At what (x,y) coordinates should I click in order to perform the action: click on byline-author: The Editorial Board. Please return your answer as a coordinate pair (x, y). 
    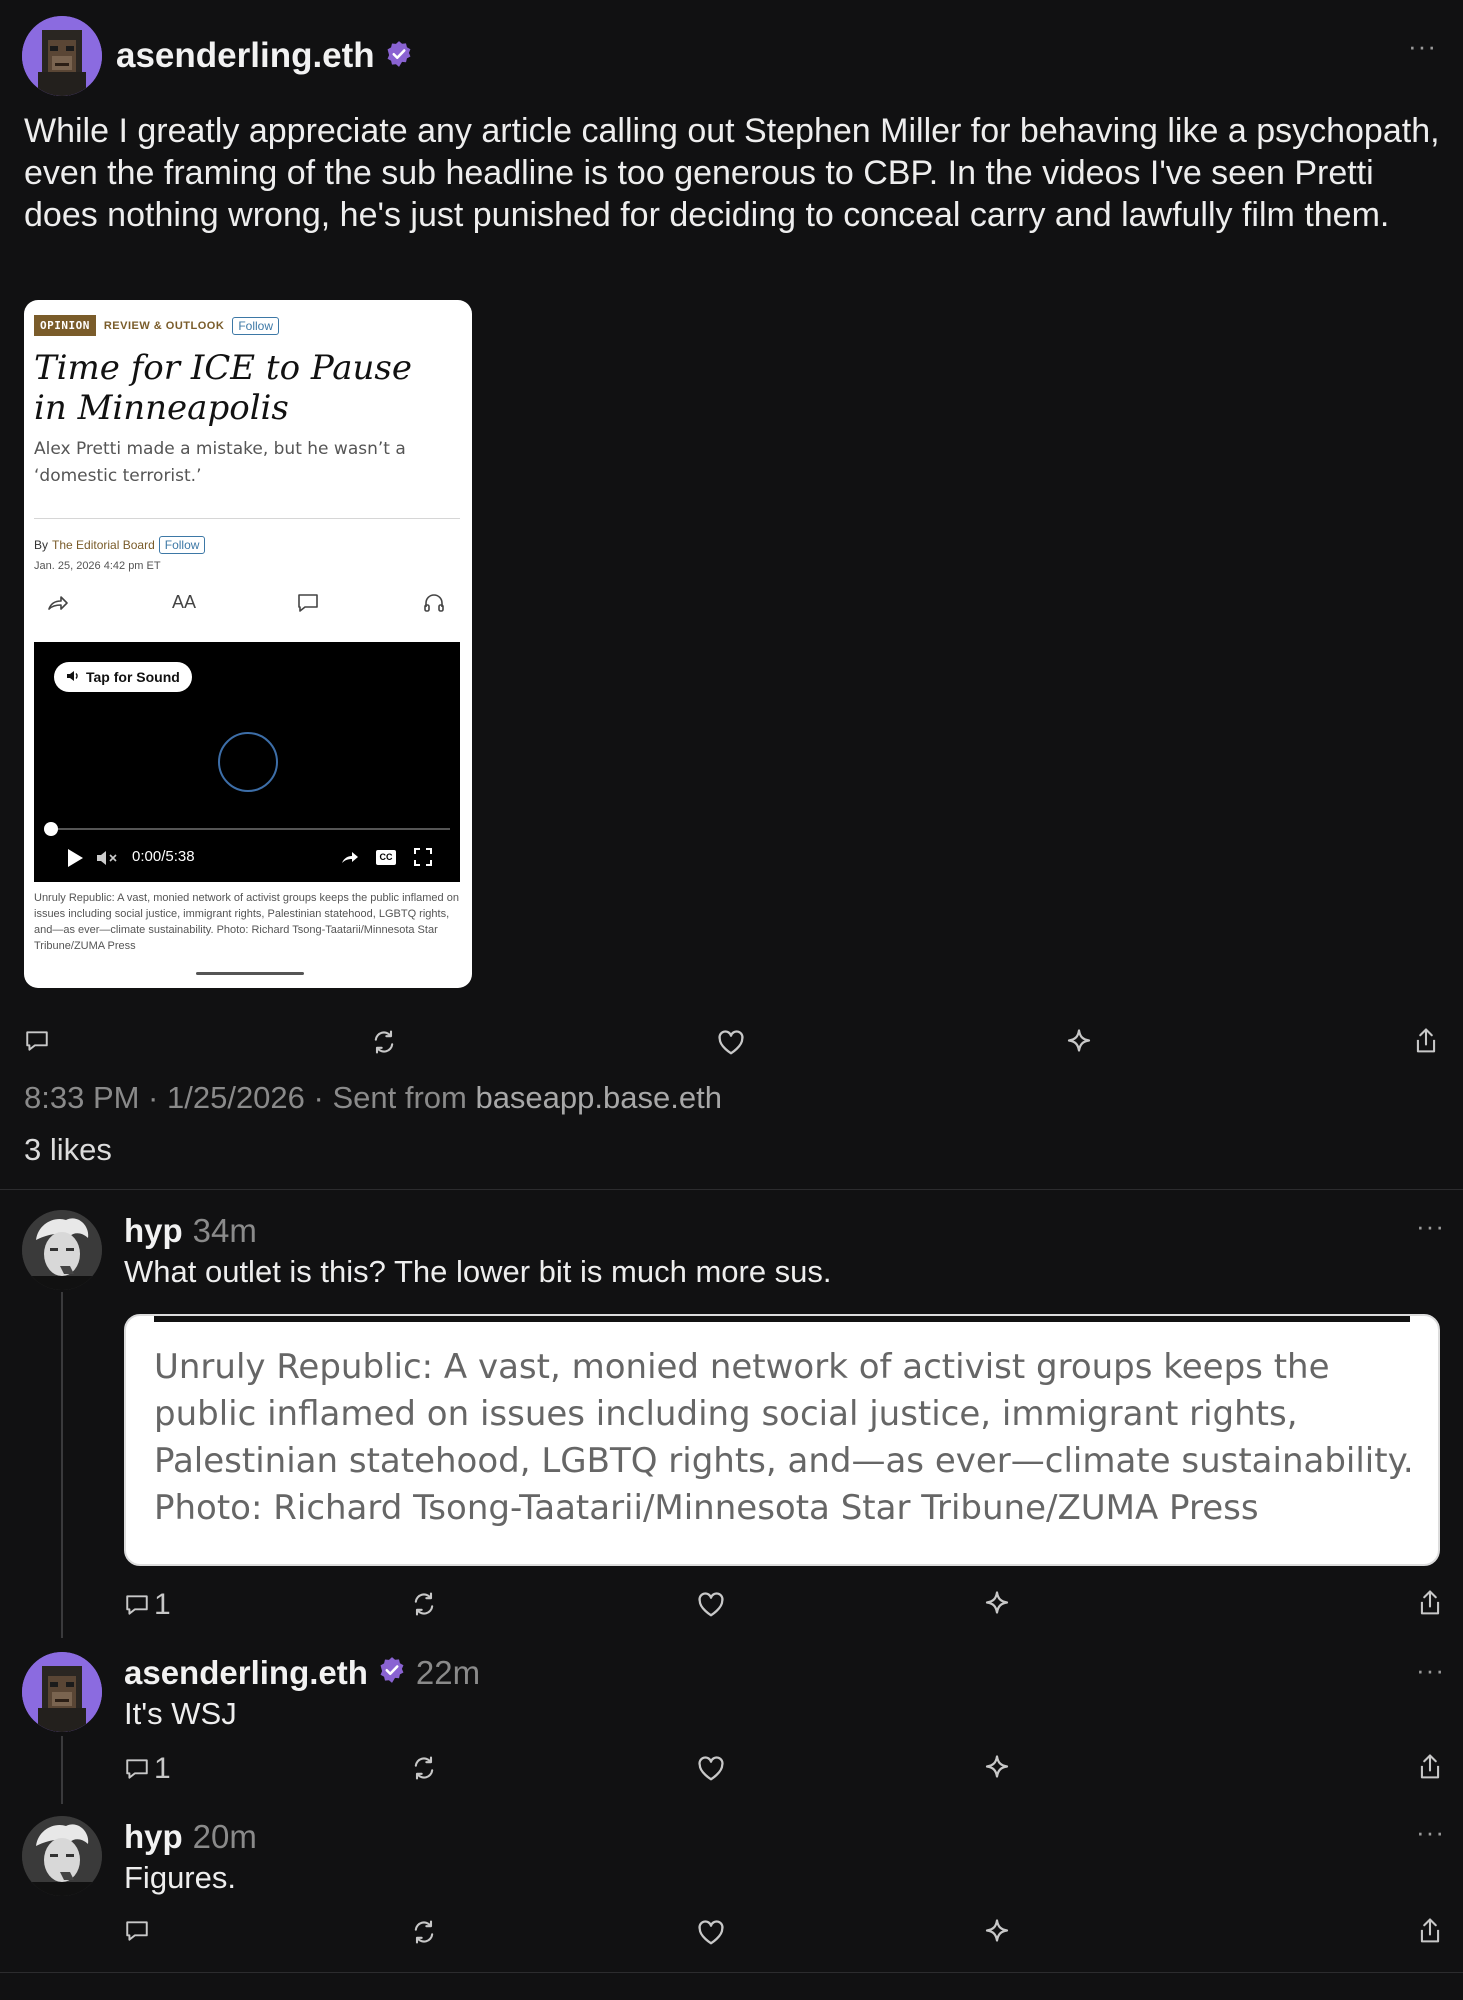
    Looking at the image, I should click on (103, 545).